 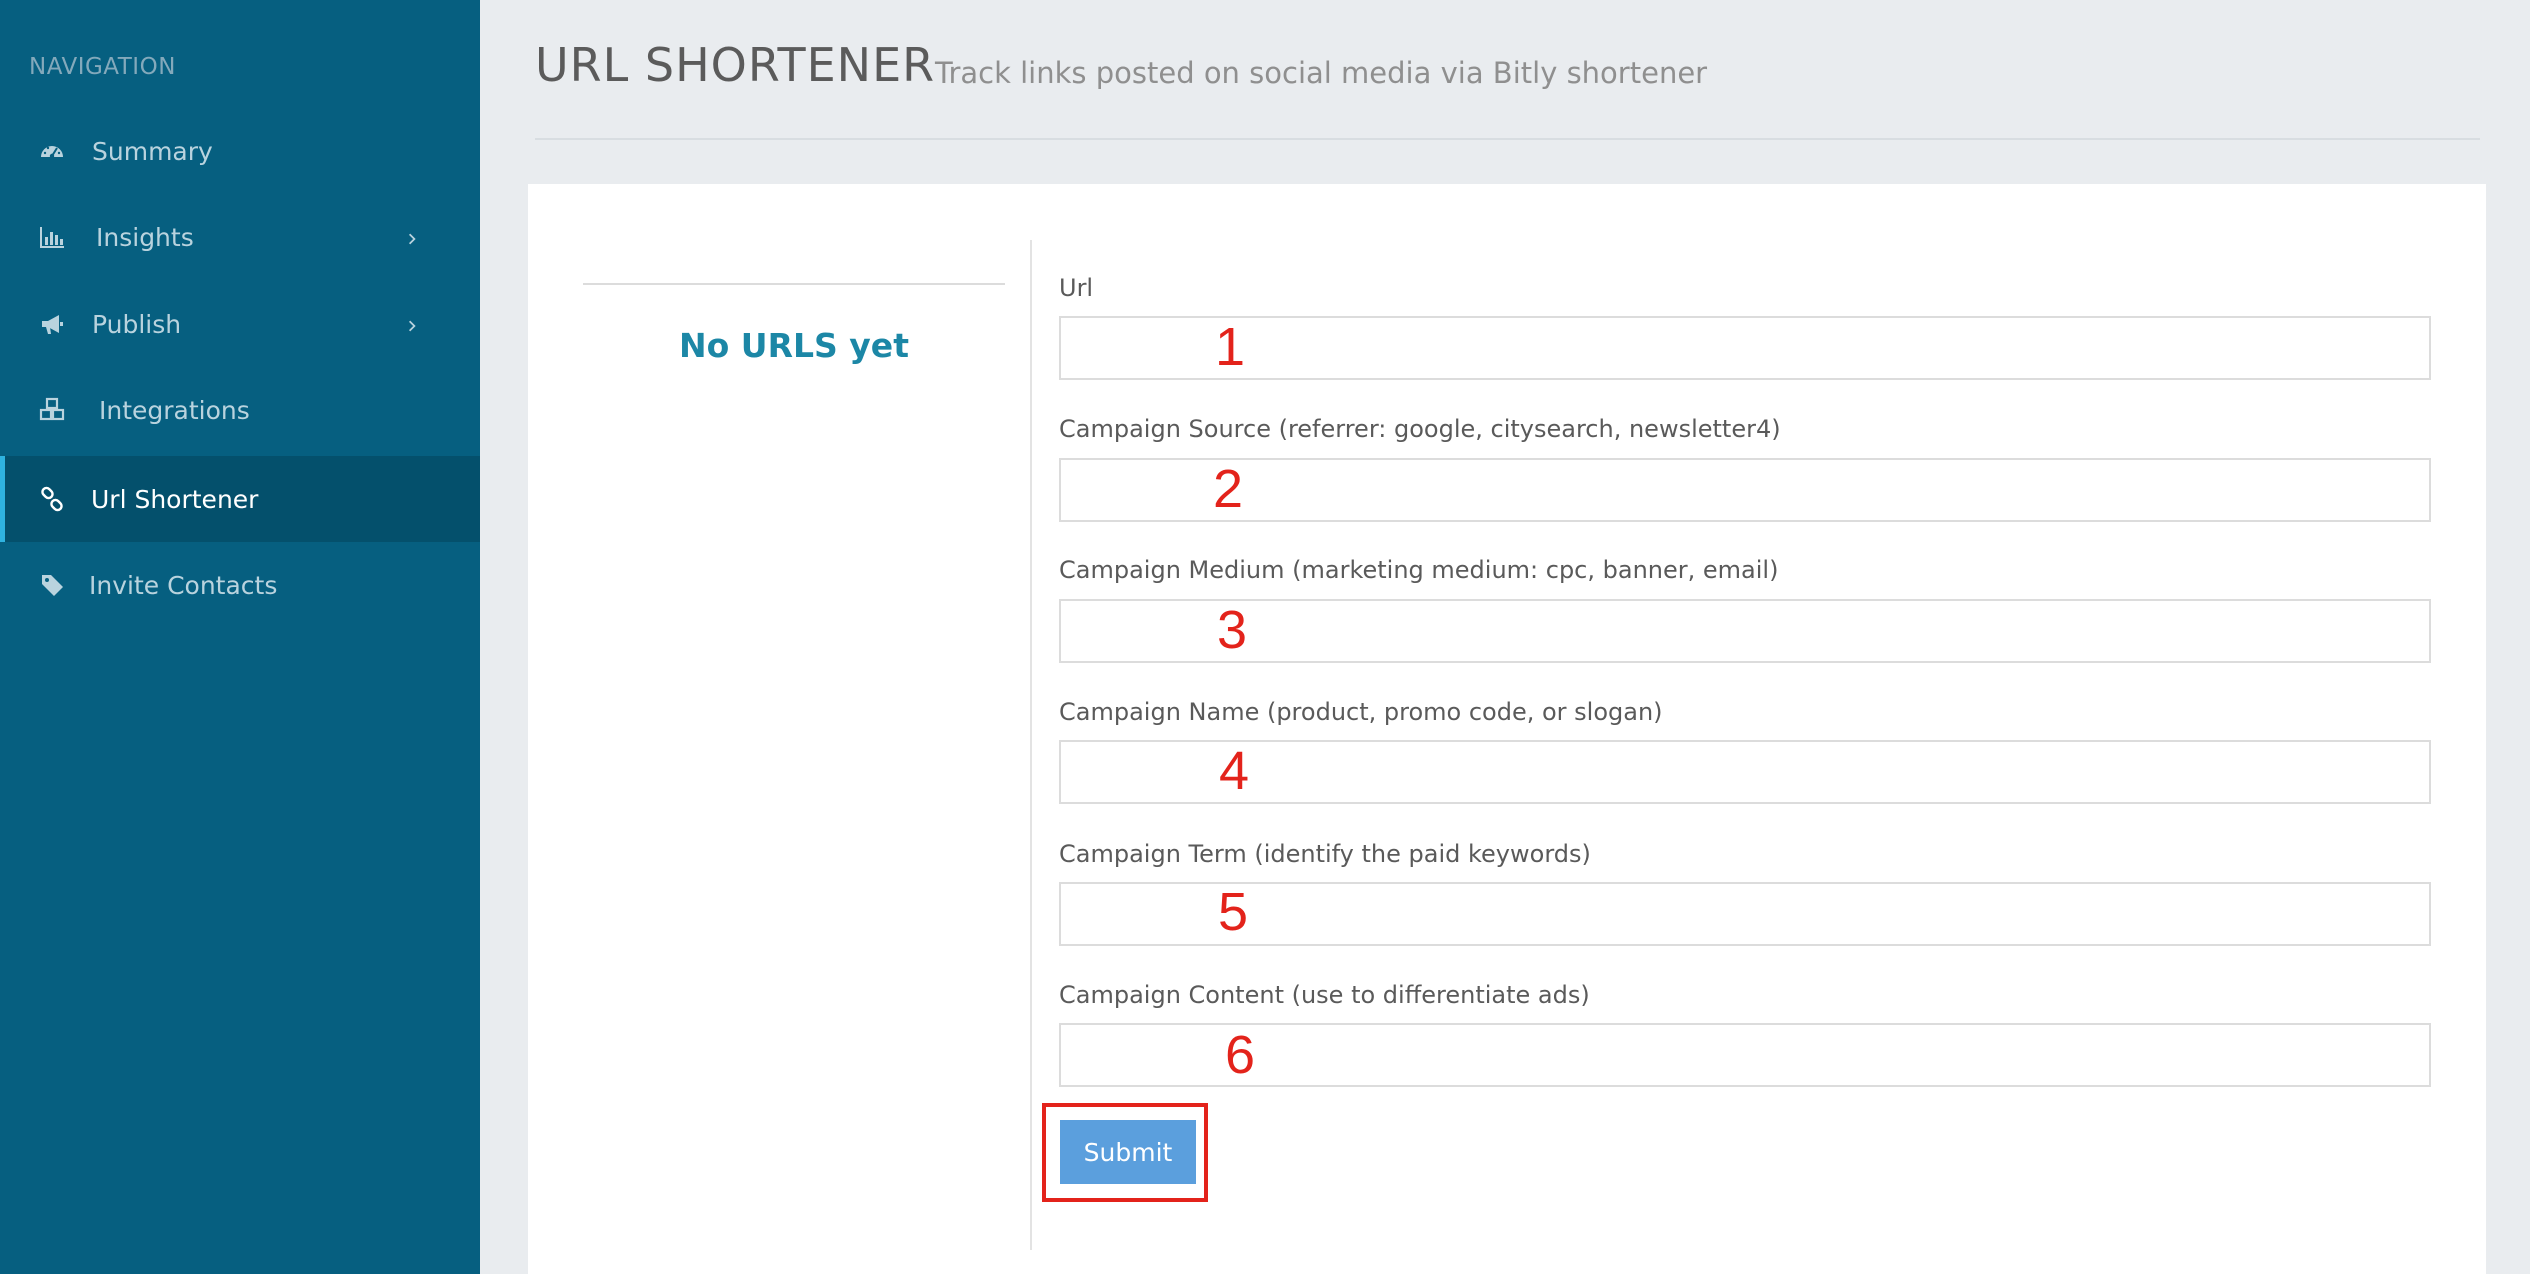 What do you see at coordinates (794, 284) in the screenshot?
I see `urls-list-divider` at bounding box center [794, 284].